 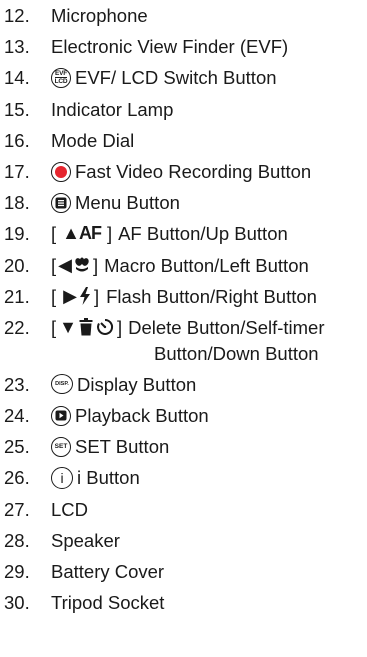 I want to click on item-number: 25., so click(x=17, y=447).